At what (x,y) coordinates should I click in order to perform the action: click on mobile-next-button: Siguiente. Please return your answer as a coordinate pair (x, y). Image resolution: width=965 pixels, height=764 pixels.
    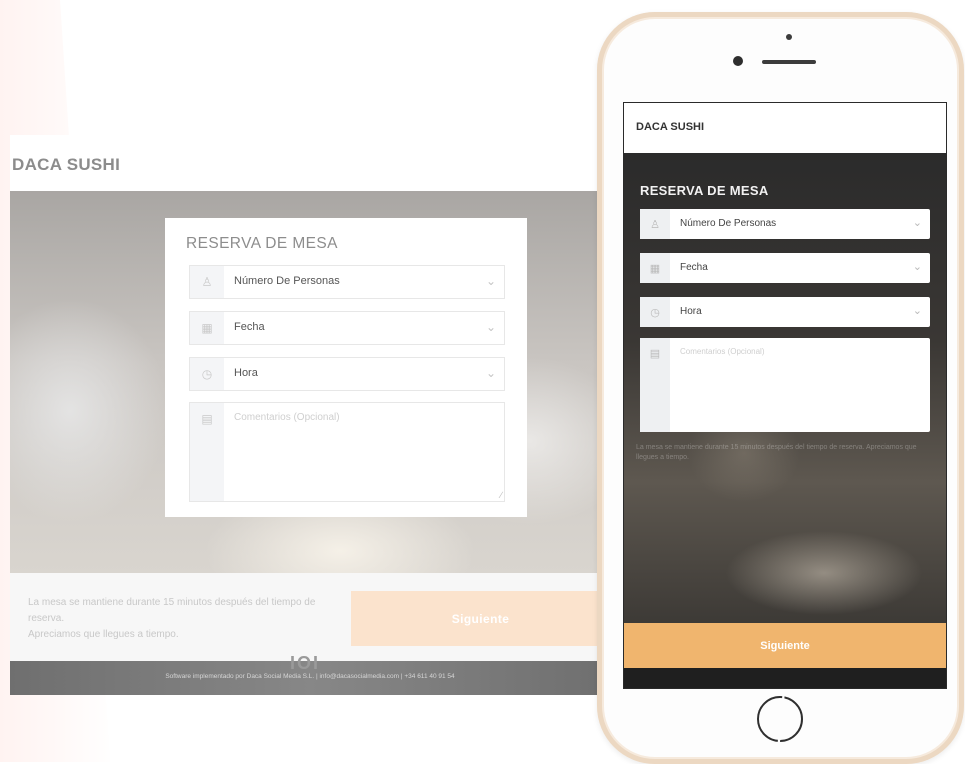
    Looking at the image, I should click on (785, 645).